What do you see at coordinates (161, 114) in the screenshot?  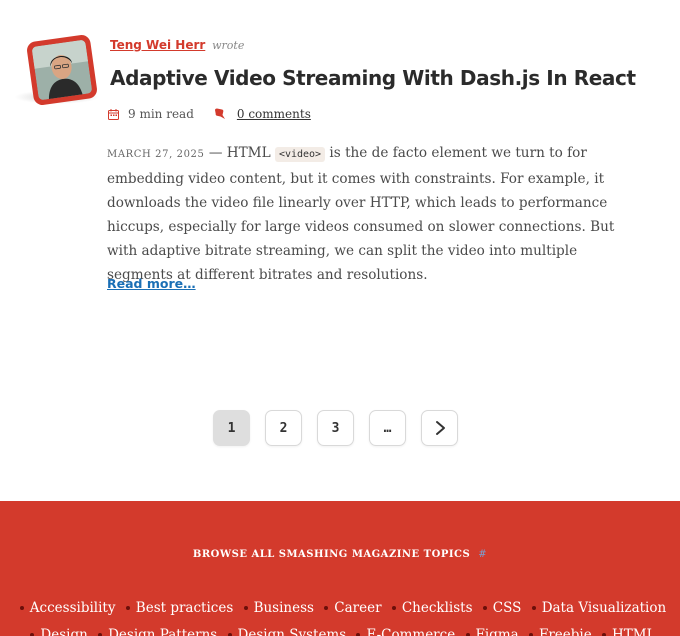 I see `read-time: 9 min read` at bounding box center [161, 114].